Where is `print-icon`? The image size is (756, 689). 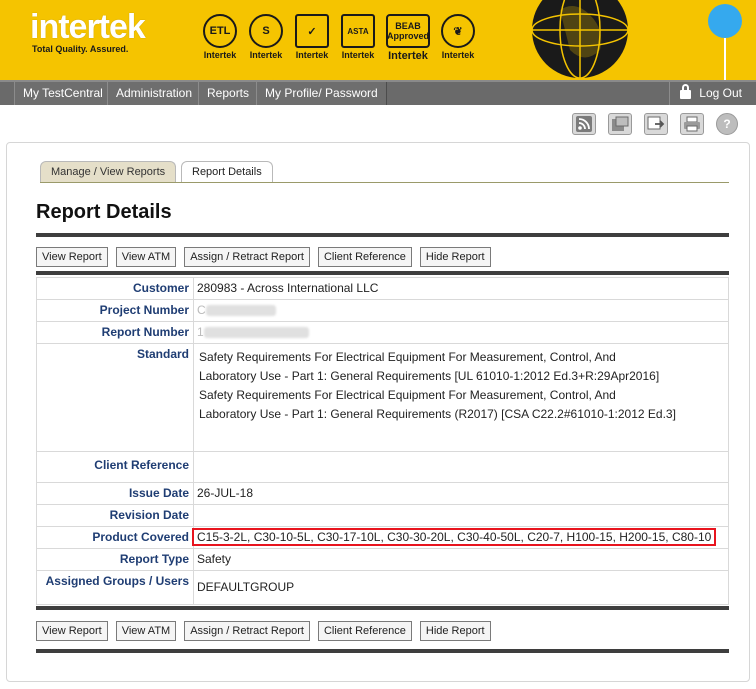 print-icon is located at coordinates (692, 124).